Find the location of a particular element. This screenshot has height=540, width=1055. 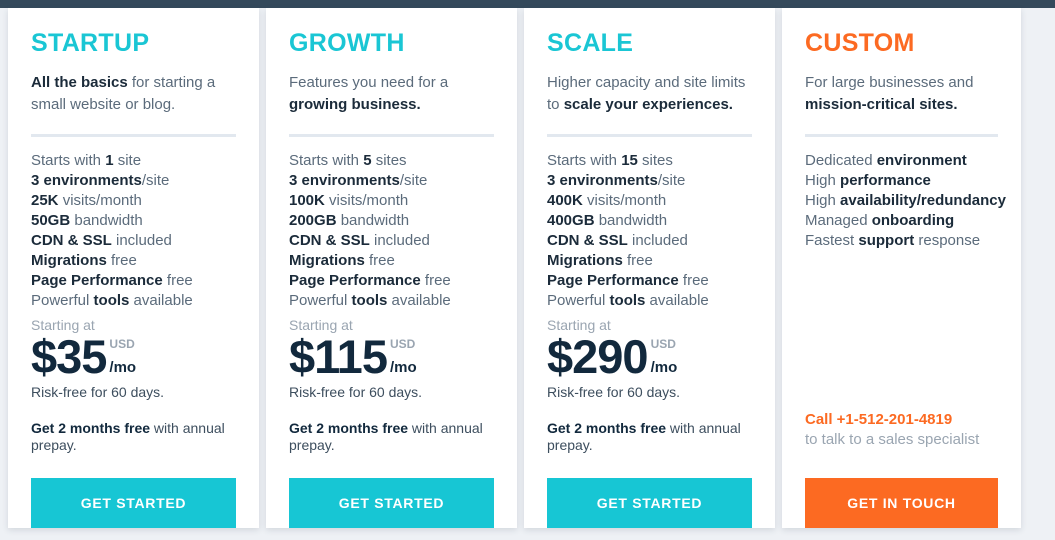

feature-bold: support is located at coordinates (886, 240).